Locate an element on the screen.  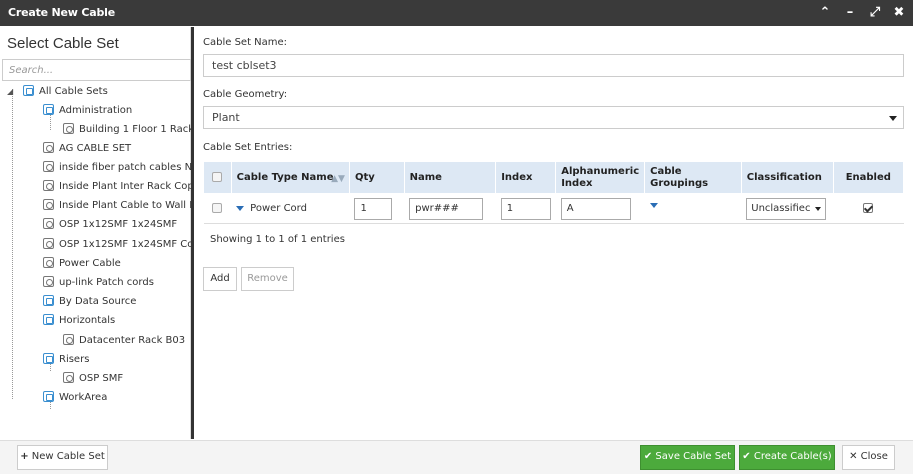
column-header: Index is located at coordinates (526, 177).